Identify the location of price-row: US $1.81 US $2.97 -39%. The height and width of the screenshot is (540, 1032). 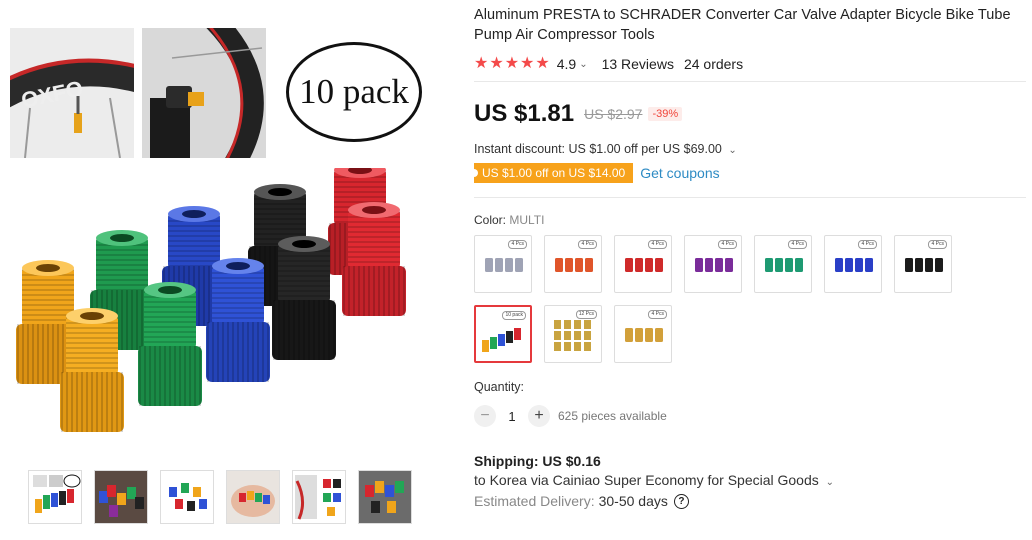
(750, 114).